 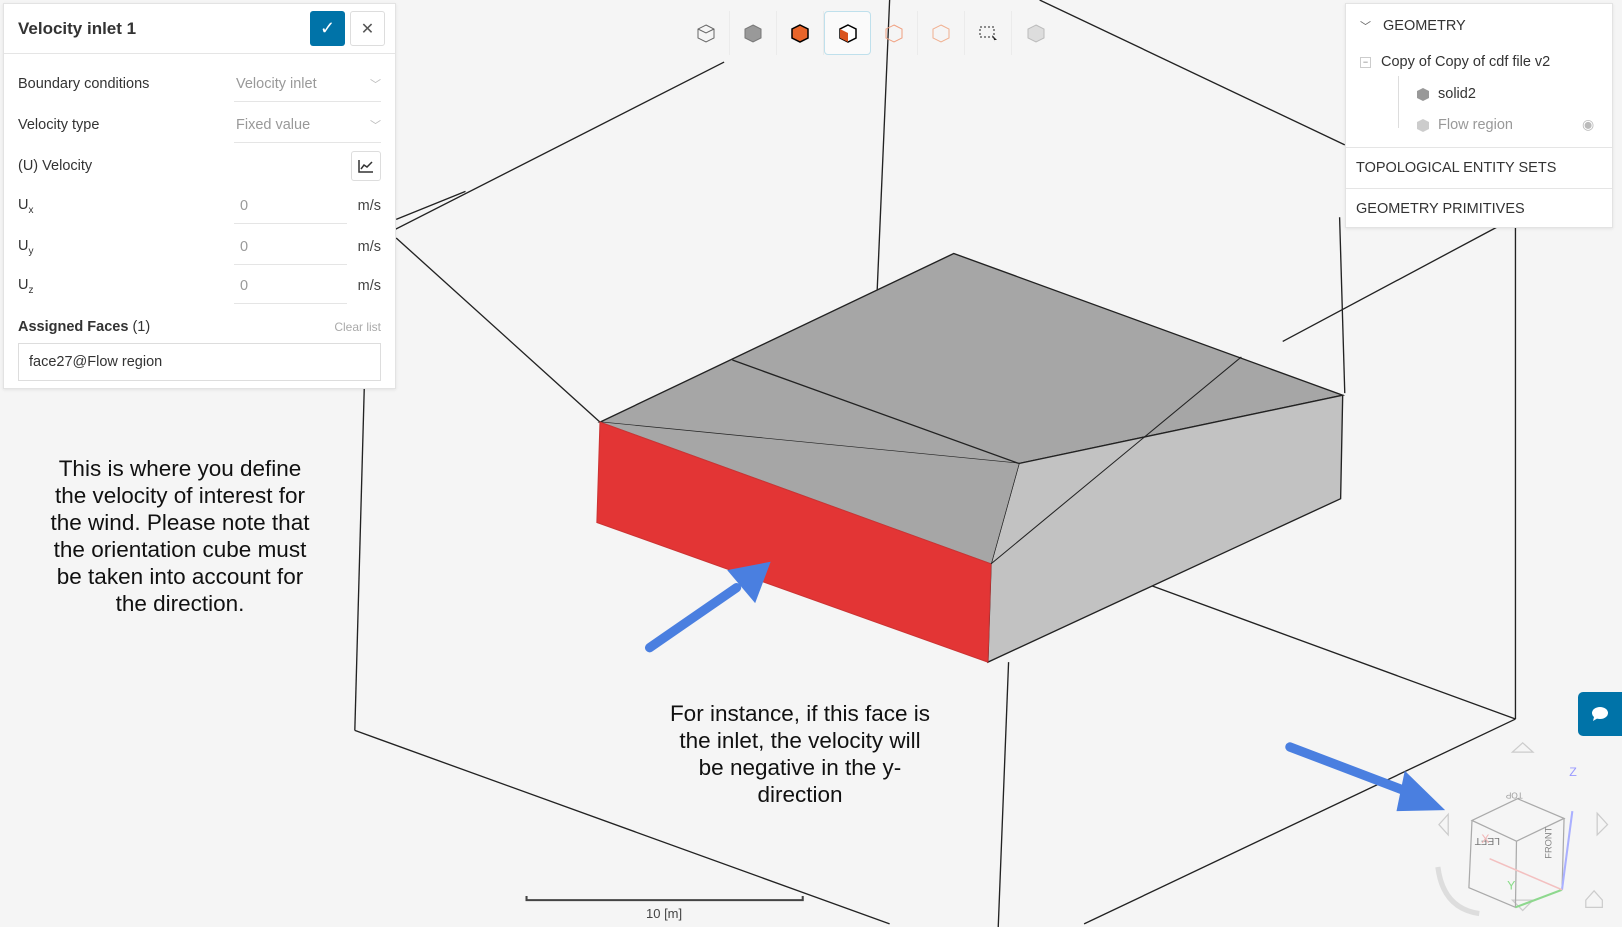 I want to click on annotation-line: For instance, if this face is, so click(x=800, y=713).